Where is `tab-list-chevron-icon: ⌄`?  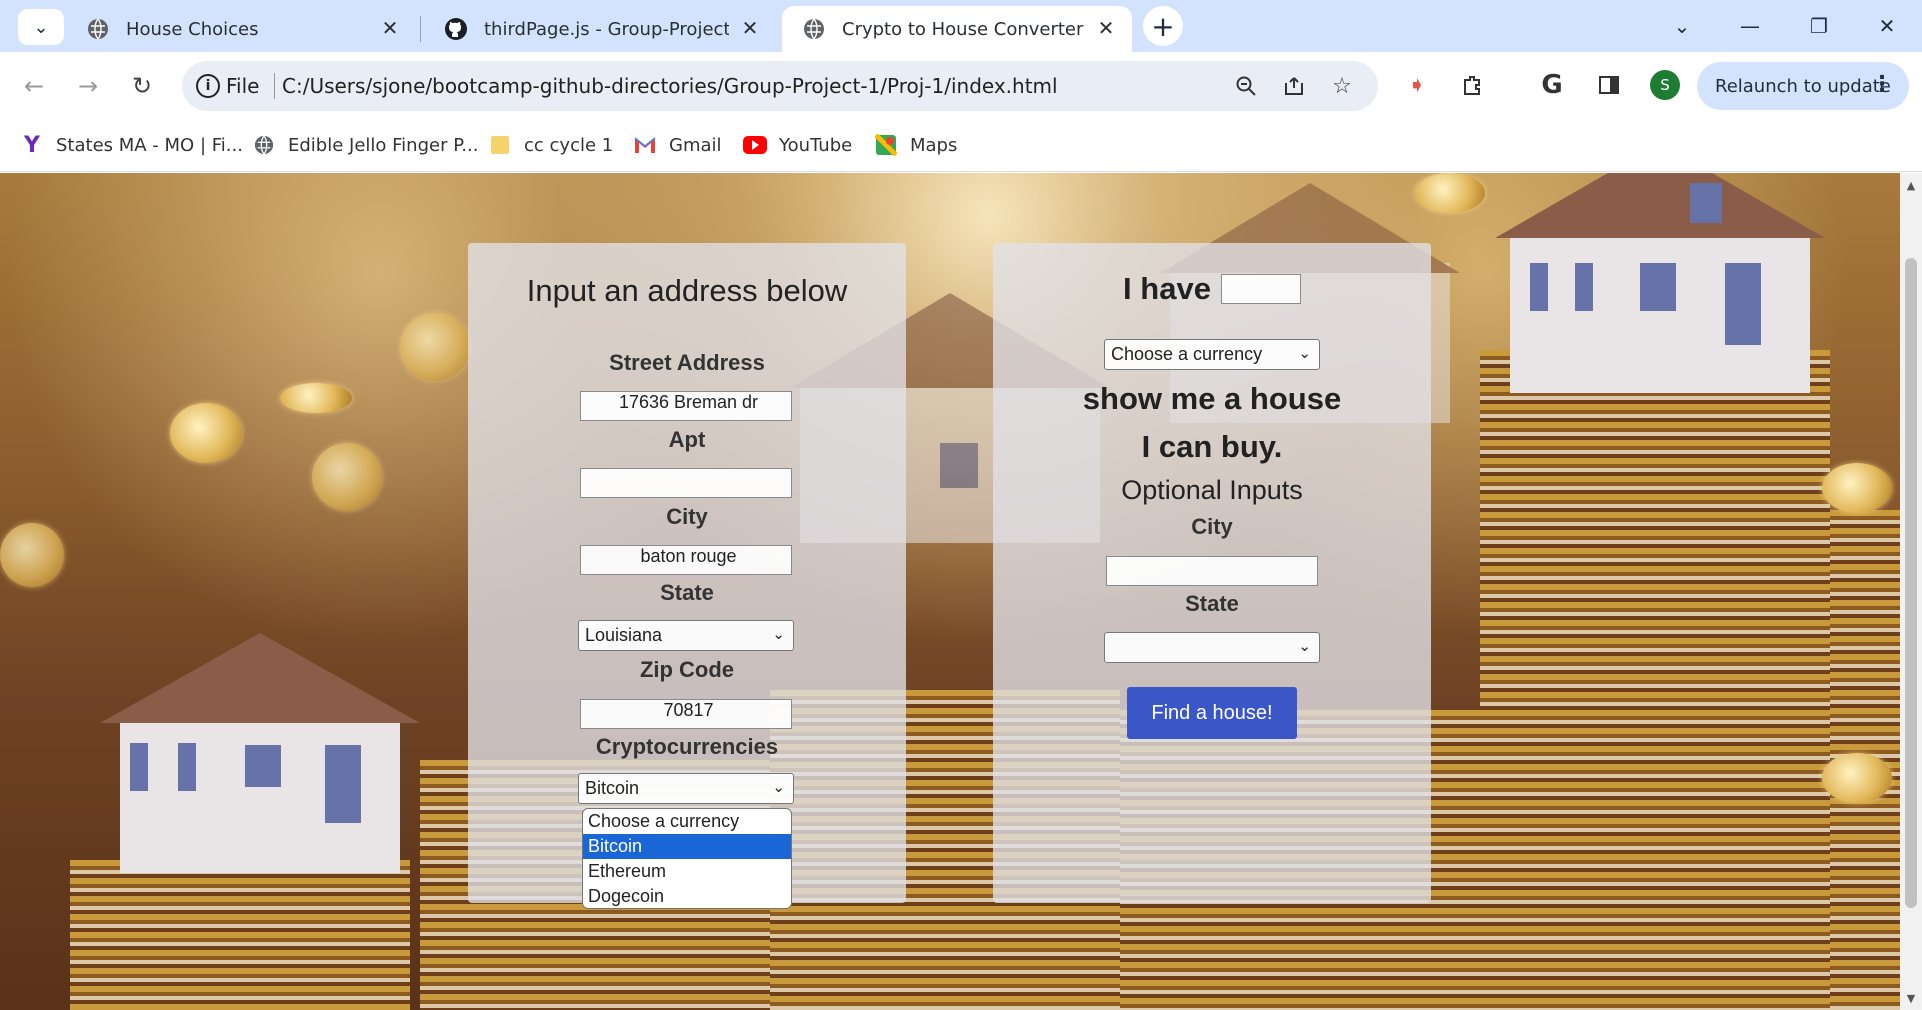 tab-list-chevron-icon: ⌄ is located at coordinates (1682, 26).